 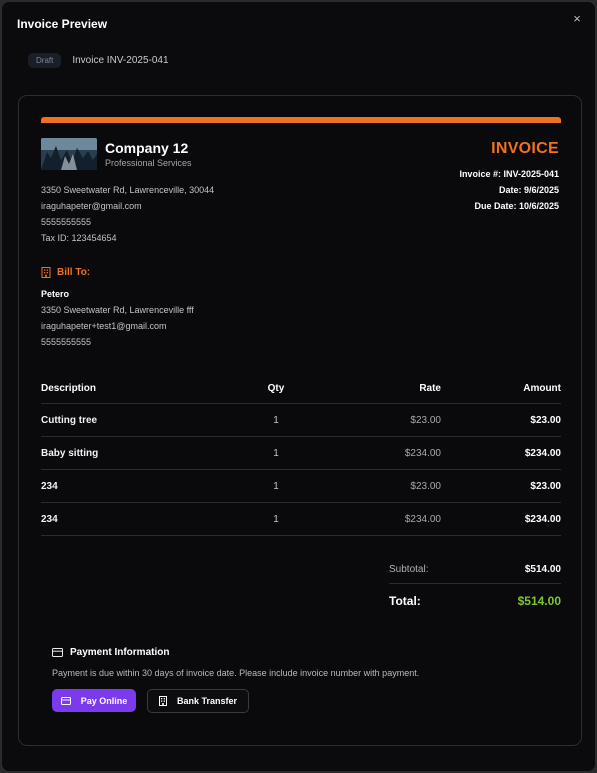 I want to click on item-description: Cutting tree, so click(x=69, y=420).